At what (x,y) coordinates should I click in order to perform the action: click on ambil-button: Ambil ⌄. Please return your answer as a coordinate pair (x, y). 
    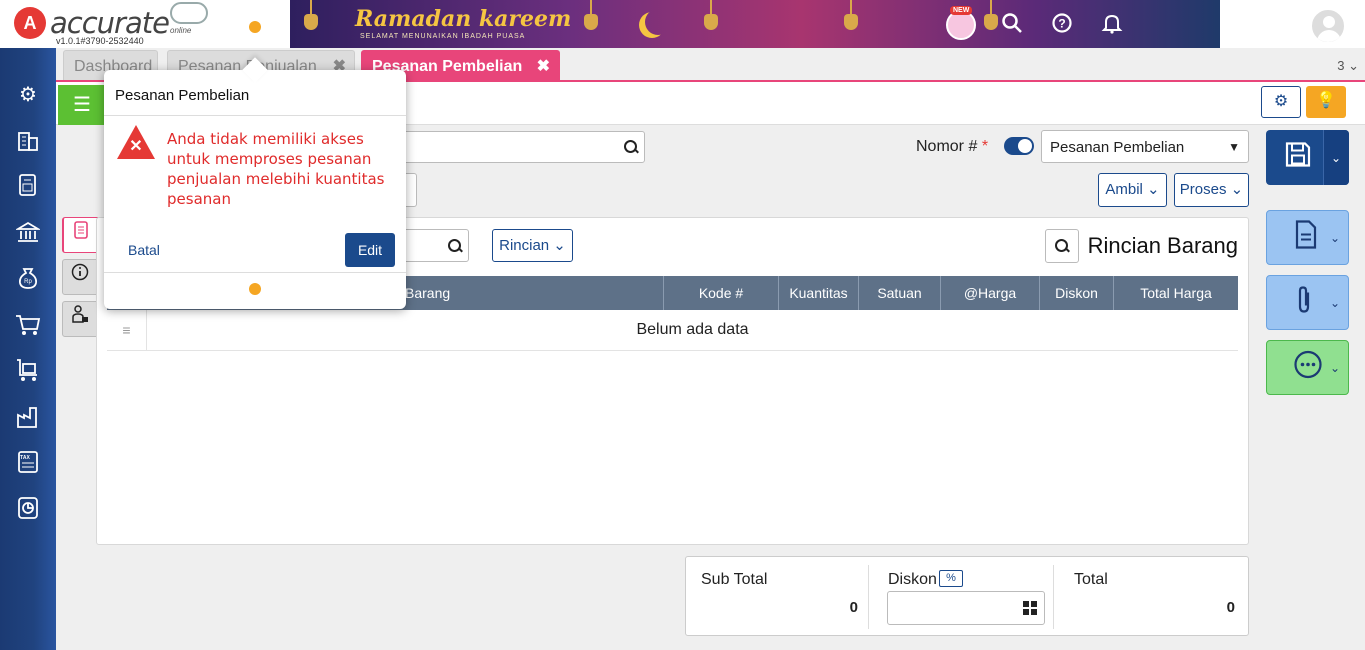
    Looking at the image, I should click on (1132, 190).